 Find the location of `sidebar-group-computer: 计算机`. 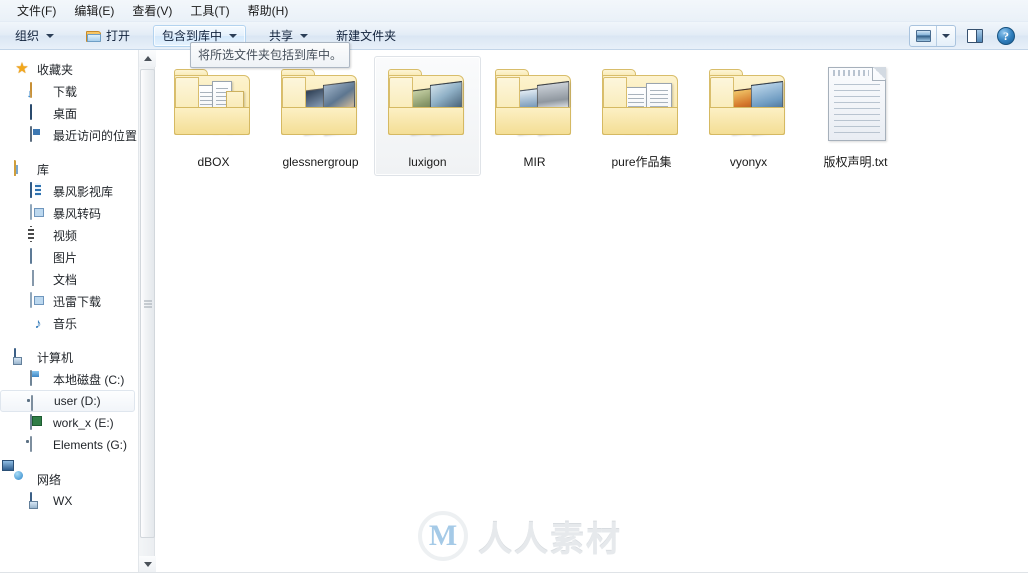

sidebar-group-computer: 计算机 is located at coordinates (68, 357).